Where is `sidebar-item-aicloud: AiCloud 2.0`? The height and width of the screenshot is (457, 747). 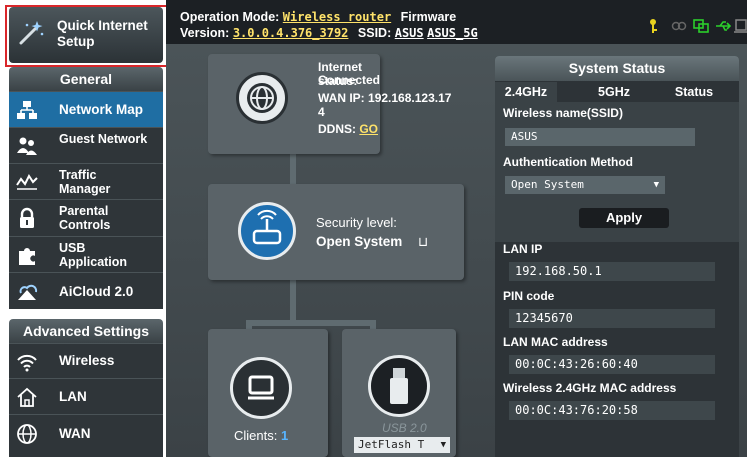 sidebar-item-aicloud: AiCloud 2.0 is located at coordinates (86, 290).